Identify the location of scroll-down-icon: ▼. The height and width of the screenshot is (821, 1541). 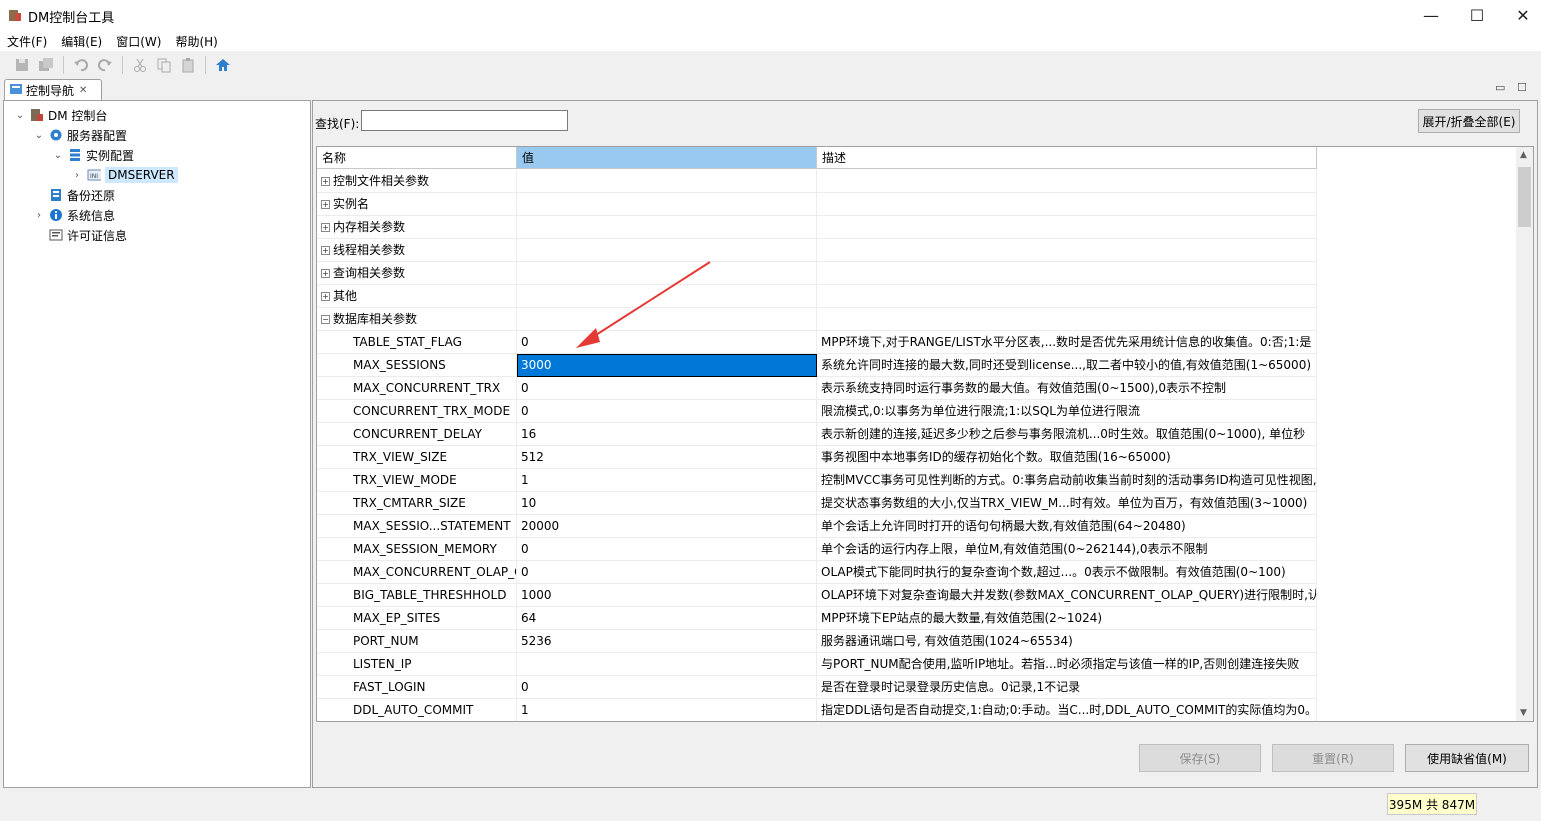
(1523, 713).